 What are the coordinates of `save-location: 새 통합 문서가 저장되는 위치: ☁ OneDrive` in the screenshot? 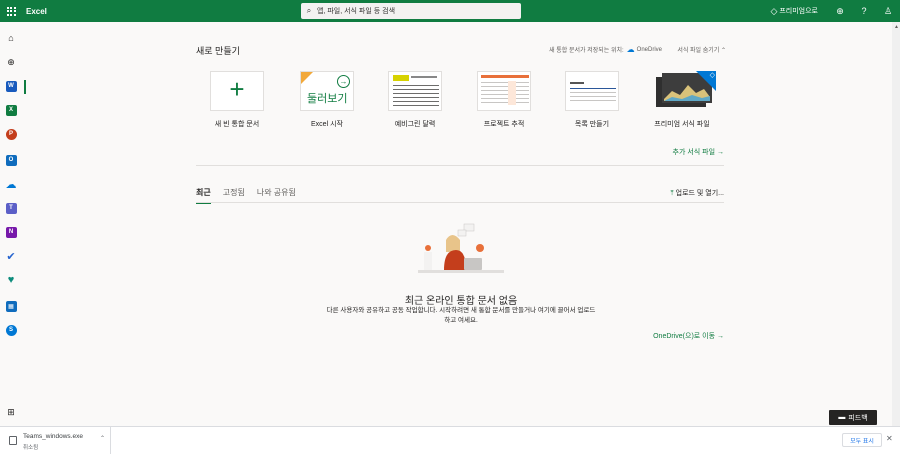 It's located at (605, 49).